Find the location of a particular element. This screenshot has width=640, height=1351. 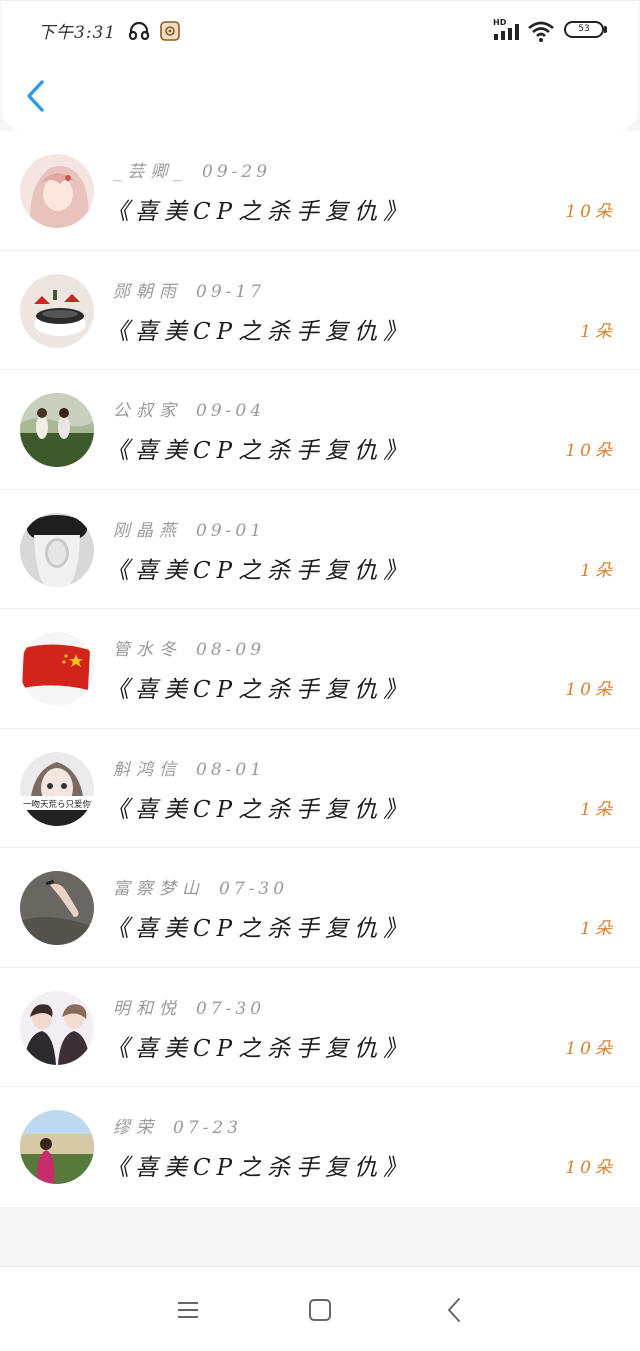

send-date: 09-17 is located at coordinates (231, 291).